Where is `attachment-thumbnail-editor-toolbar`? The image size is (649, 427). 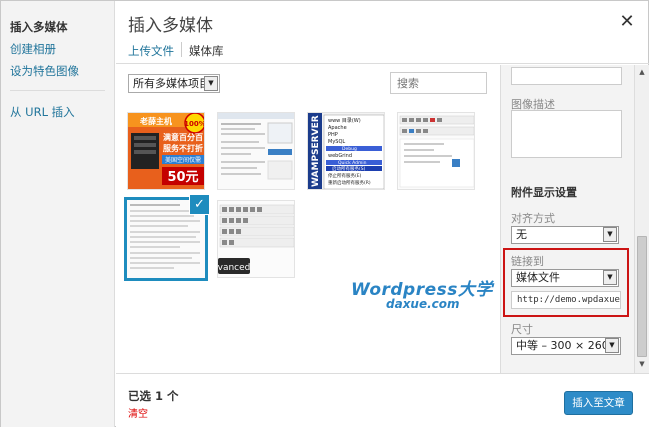 attachment-thumbnail-editor-toolbar is located at coordinates (436, 151).